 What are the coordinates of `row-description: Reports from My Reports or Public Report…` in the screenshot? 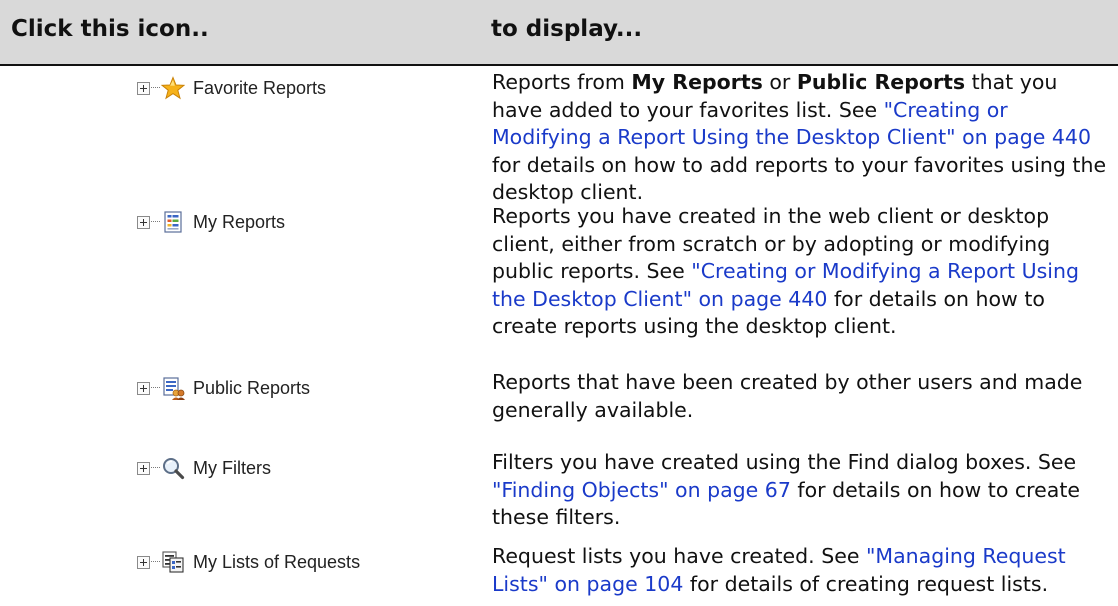 It's located at (799, 137).